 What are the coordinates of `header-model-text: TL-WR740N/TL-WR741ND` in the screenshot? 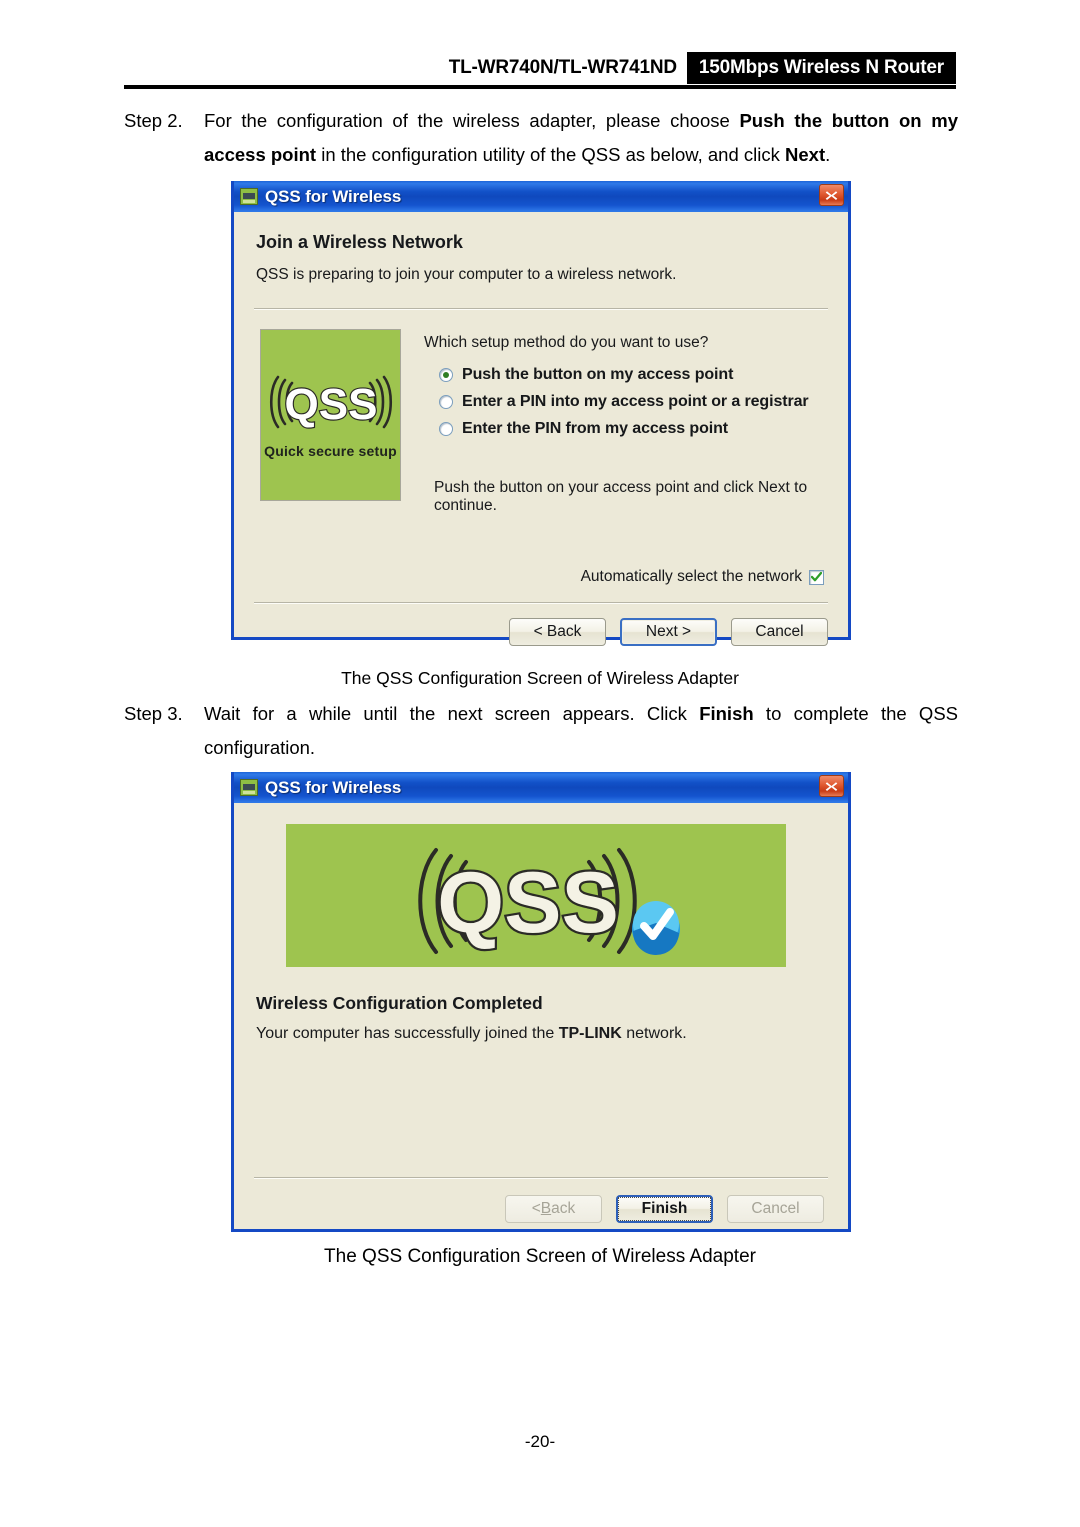 It's located at (562, 67).